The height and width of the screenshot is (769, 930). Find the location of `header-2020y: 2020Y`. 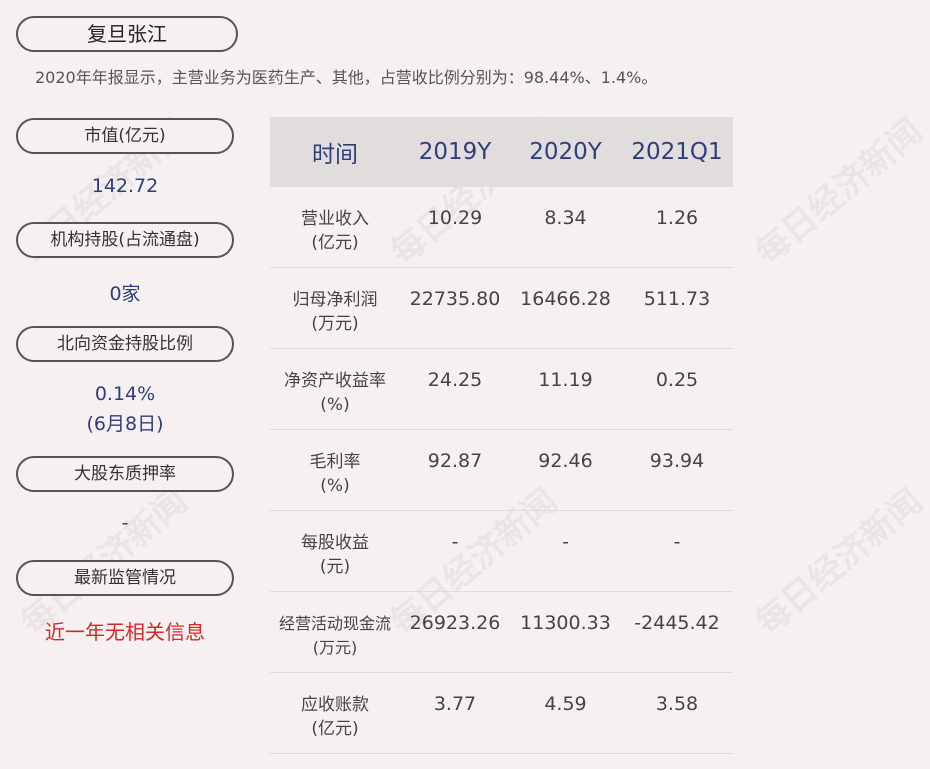

header-2020y: 2020Y is located at coordinates (565, 152).